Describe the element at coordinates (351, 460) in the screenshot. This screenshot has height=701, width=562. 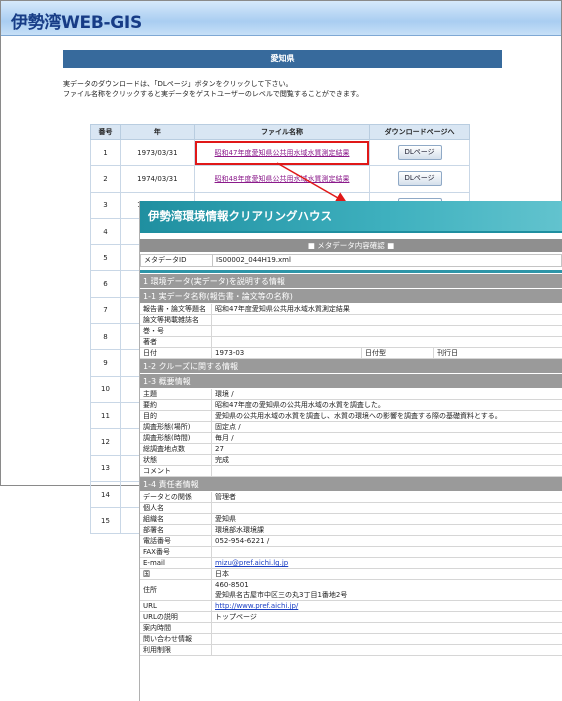
I see `status-row: 状態 完成` at that location.